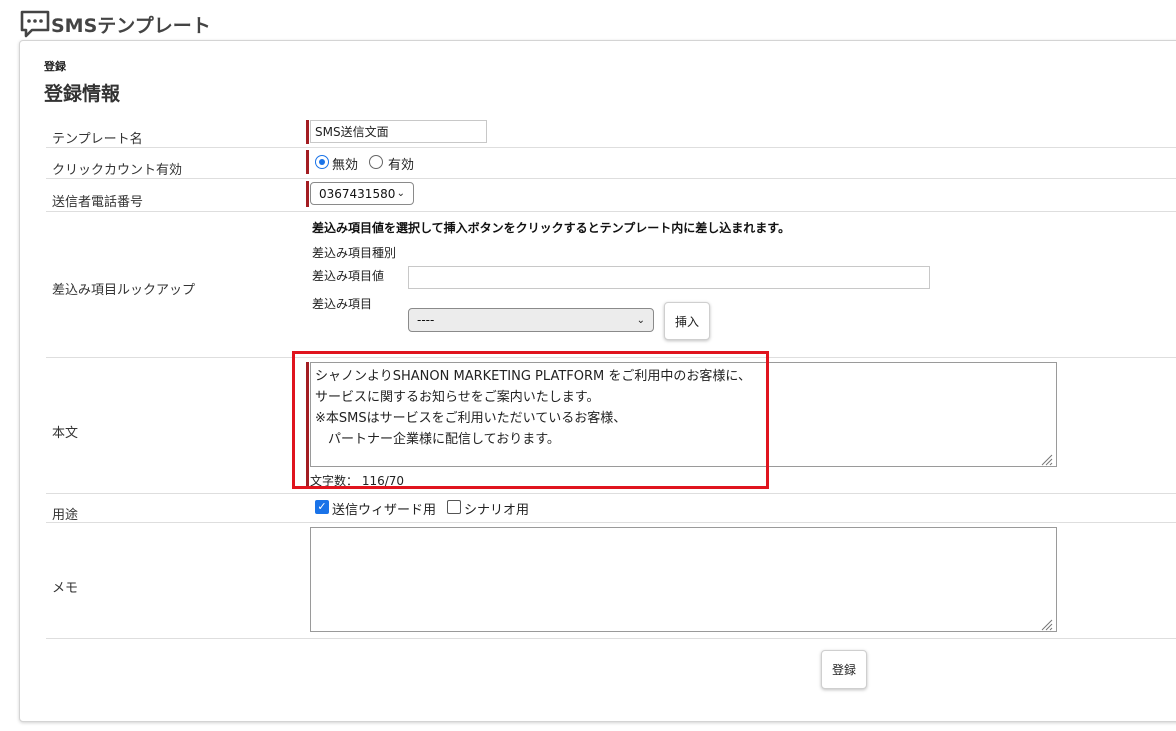  What do you see at coordinates (124, 290) in the screenshot?
I see `merge-lookup-label: 差込み項目ルックアップ` at bounding box center [124, 290].